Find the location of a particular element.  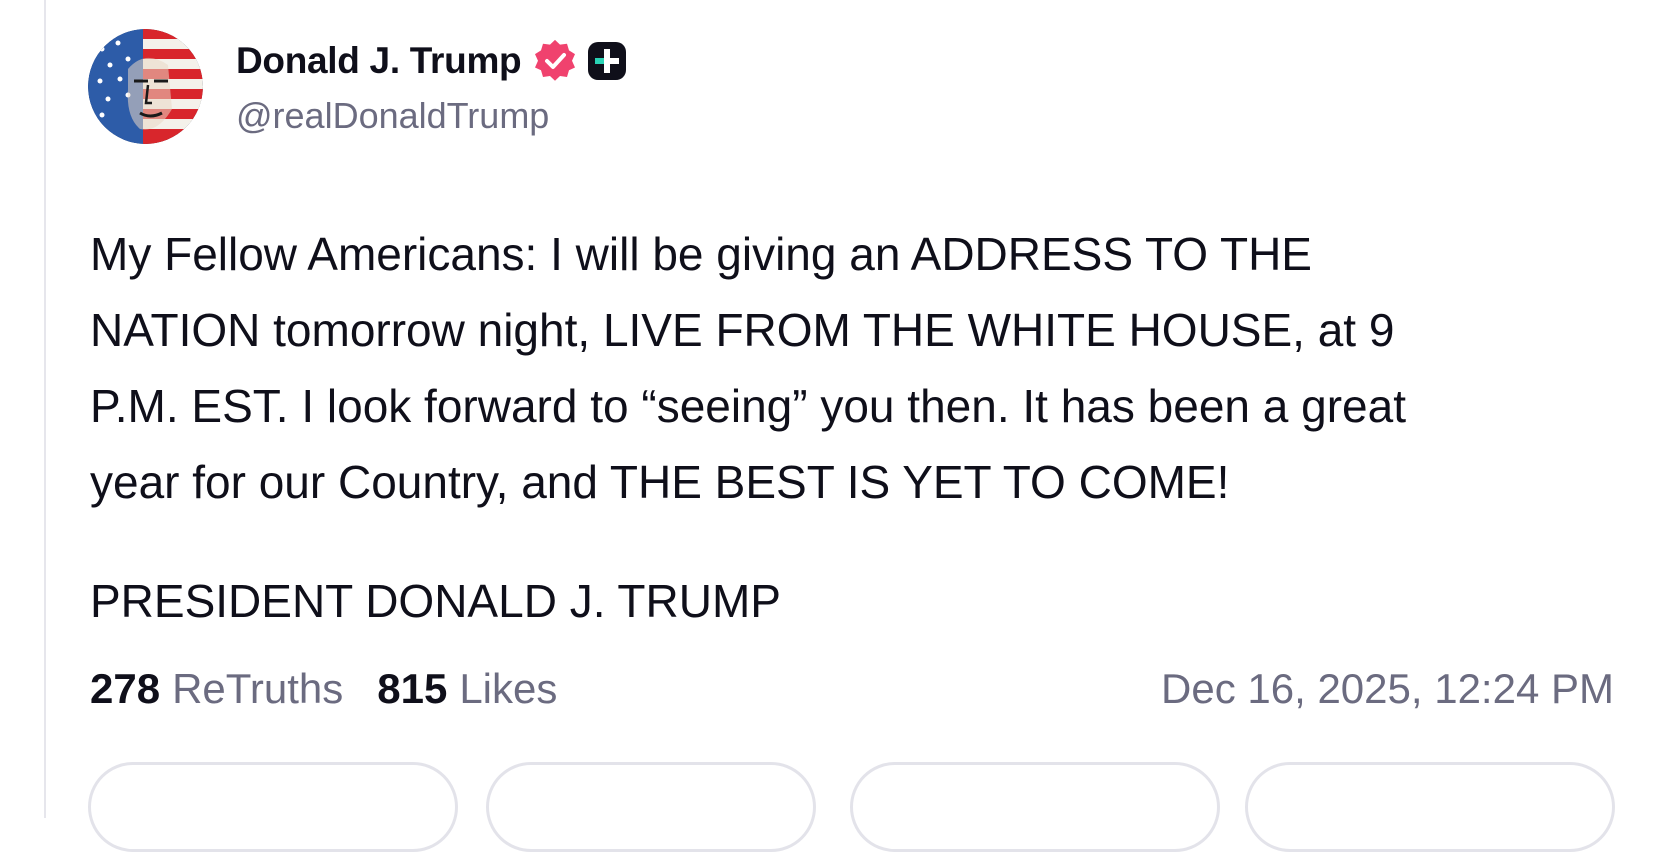

reply-button is located at coordinates (273, 807).